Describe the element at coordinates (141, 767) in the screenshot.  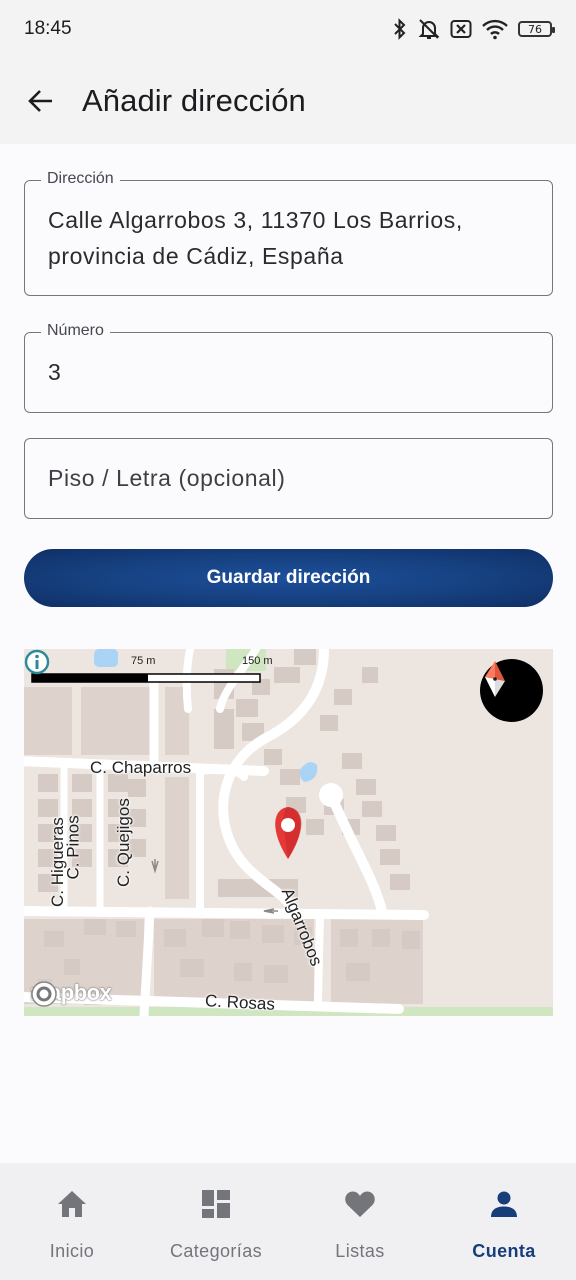
I see `street-chaparros: C. Chaparros` at that location.